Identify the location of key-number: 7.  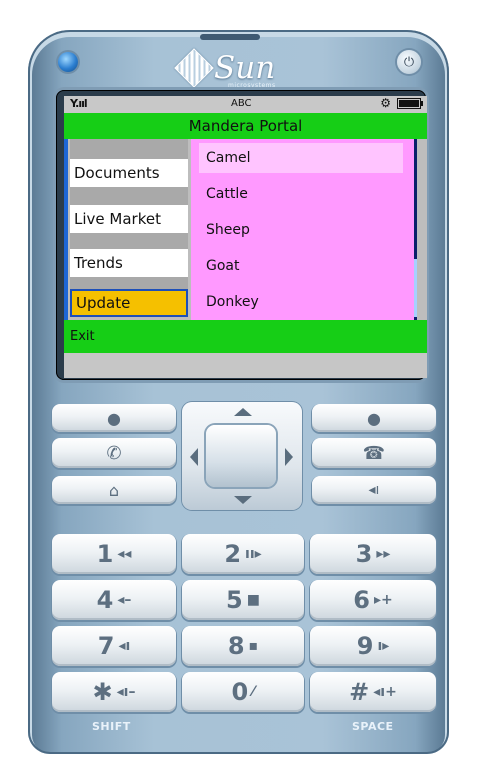
(106, 646).